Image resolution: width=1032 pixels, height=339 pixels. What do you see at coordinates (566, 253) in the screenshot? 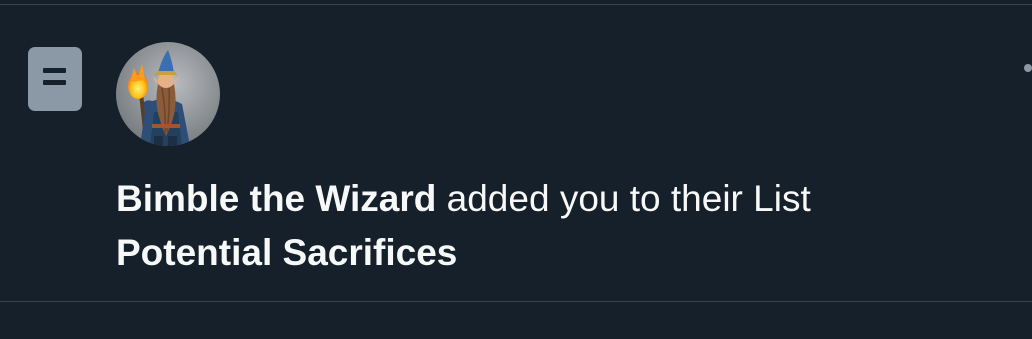
I see `list-name: Potential Sacrifices` at bounding box center [566, 253].